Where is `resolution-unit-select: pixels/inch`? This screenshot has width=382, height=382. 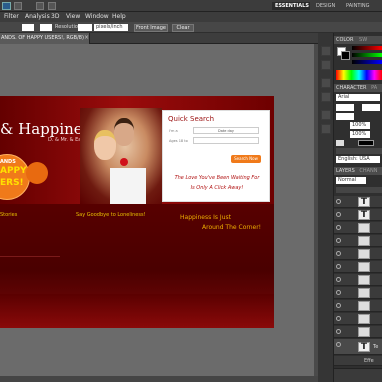
resolution-unit-select: pixels/inch is located at coordinates (111, 27).